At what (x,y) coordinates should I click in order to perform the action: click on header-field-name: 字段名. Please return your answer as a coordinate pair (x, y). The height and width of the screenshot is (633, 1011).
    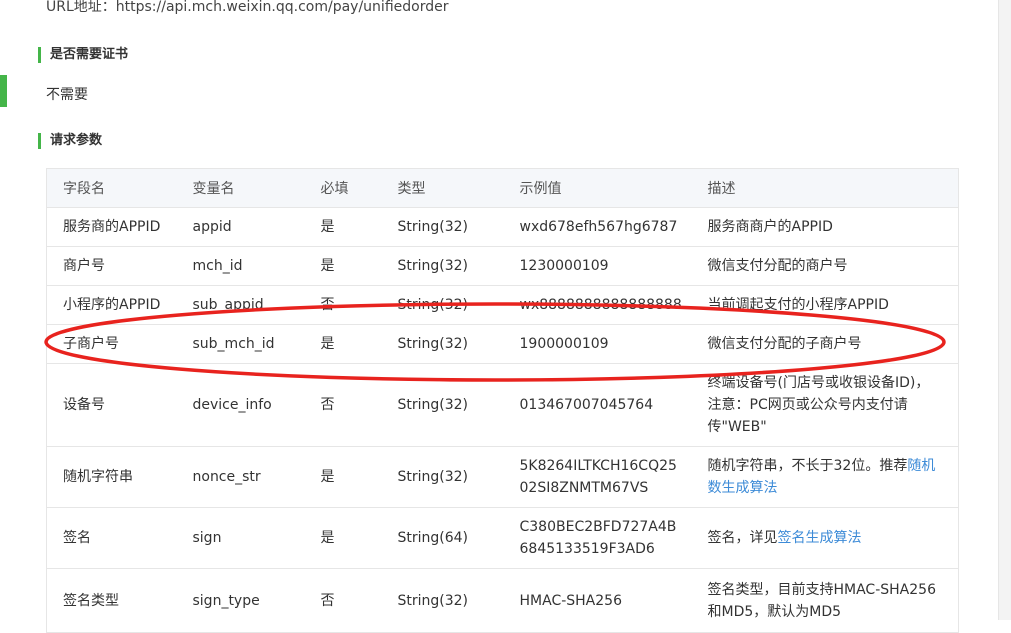
    Looking at the image, I should click on (111, 188).